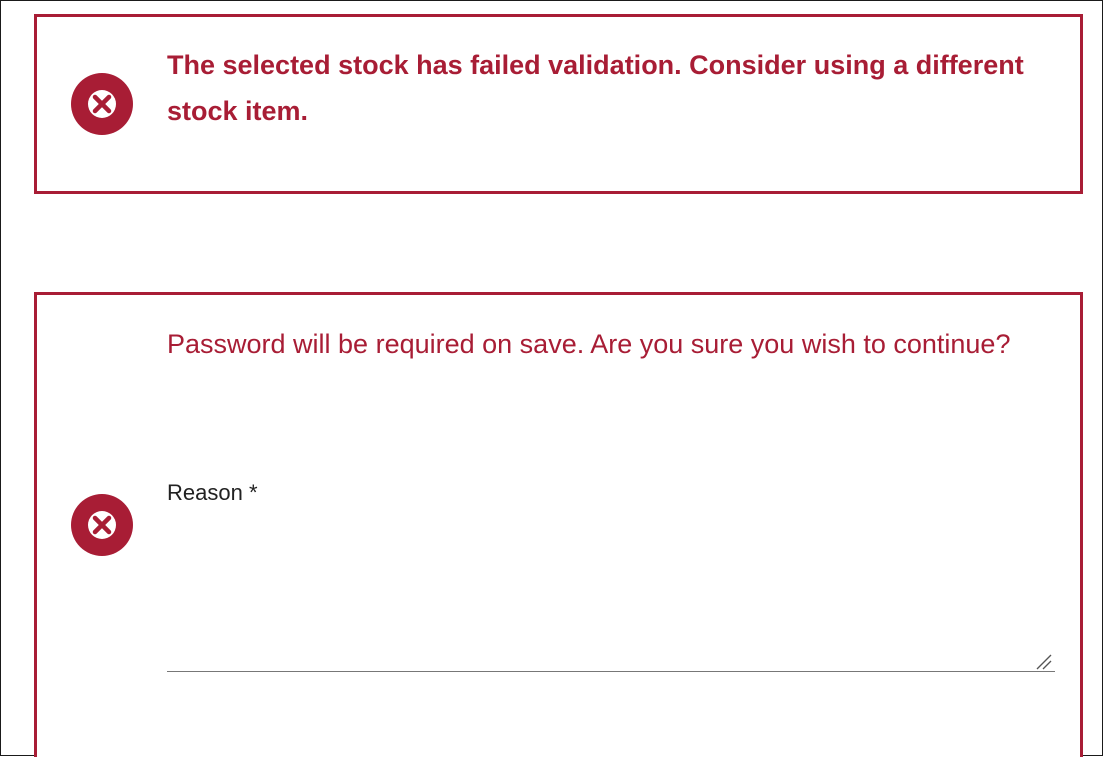 This screenshot has width=1103, height=757. I want to click on resize-handle-icon, so click(1043, 661).